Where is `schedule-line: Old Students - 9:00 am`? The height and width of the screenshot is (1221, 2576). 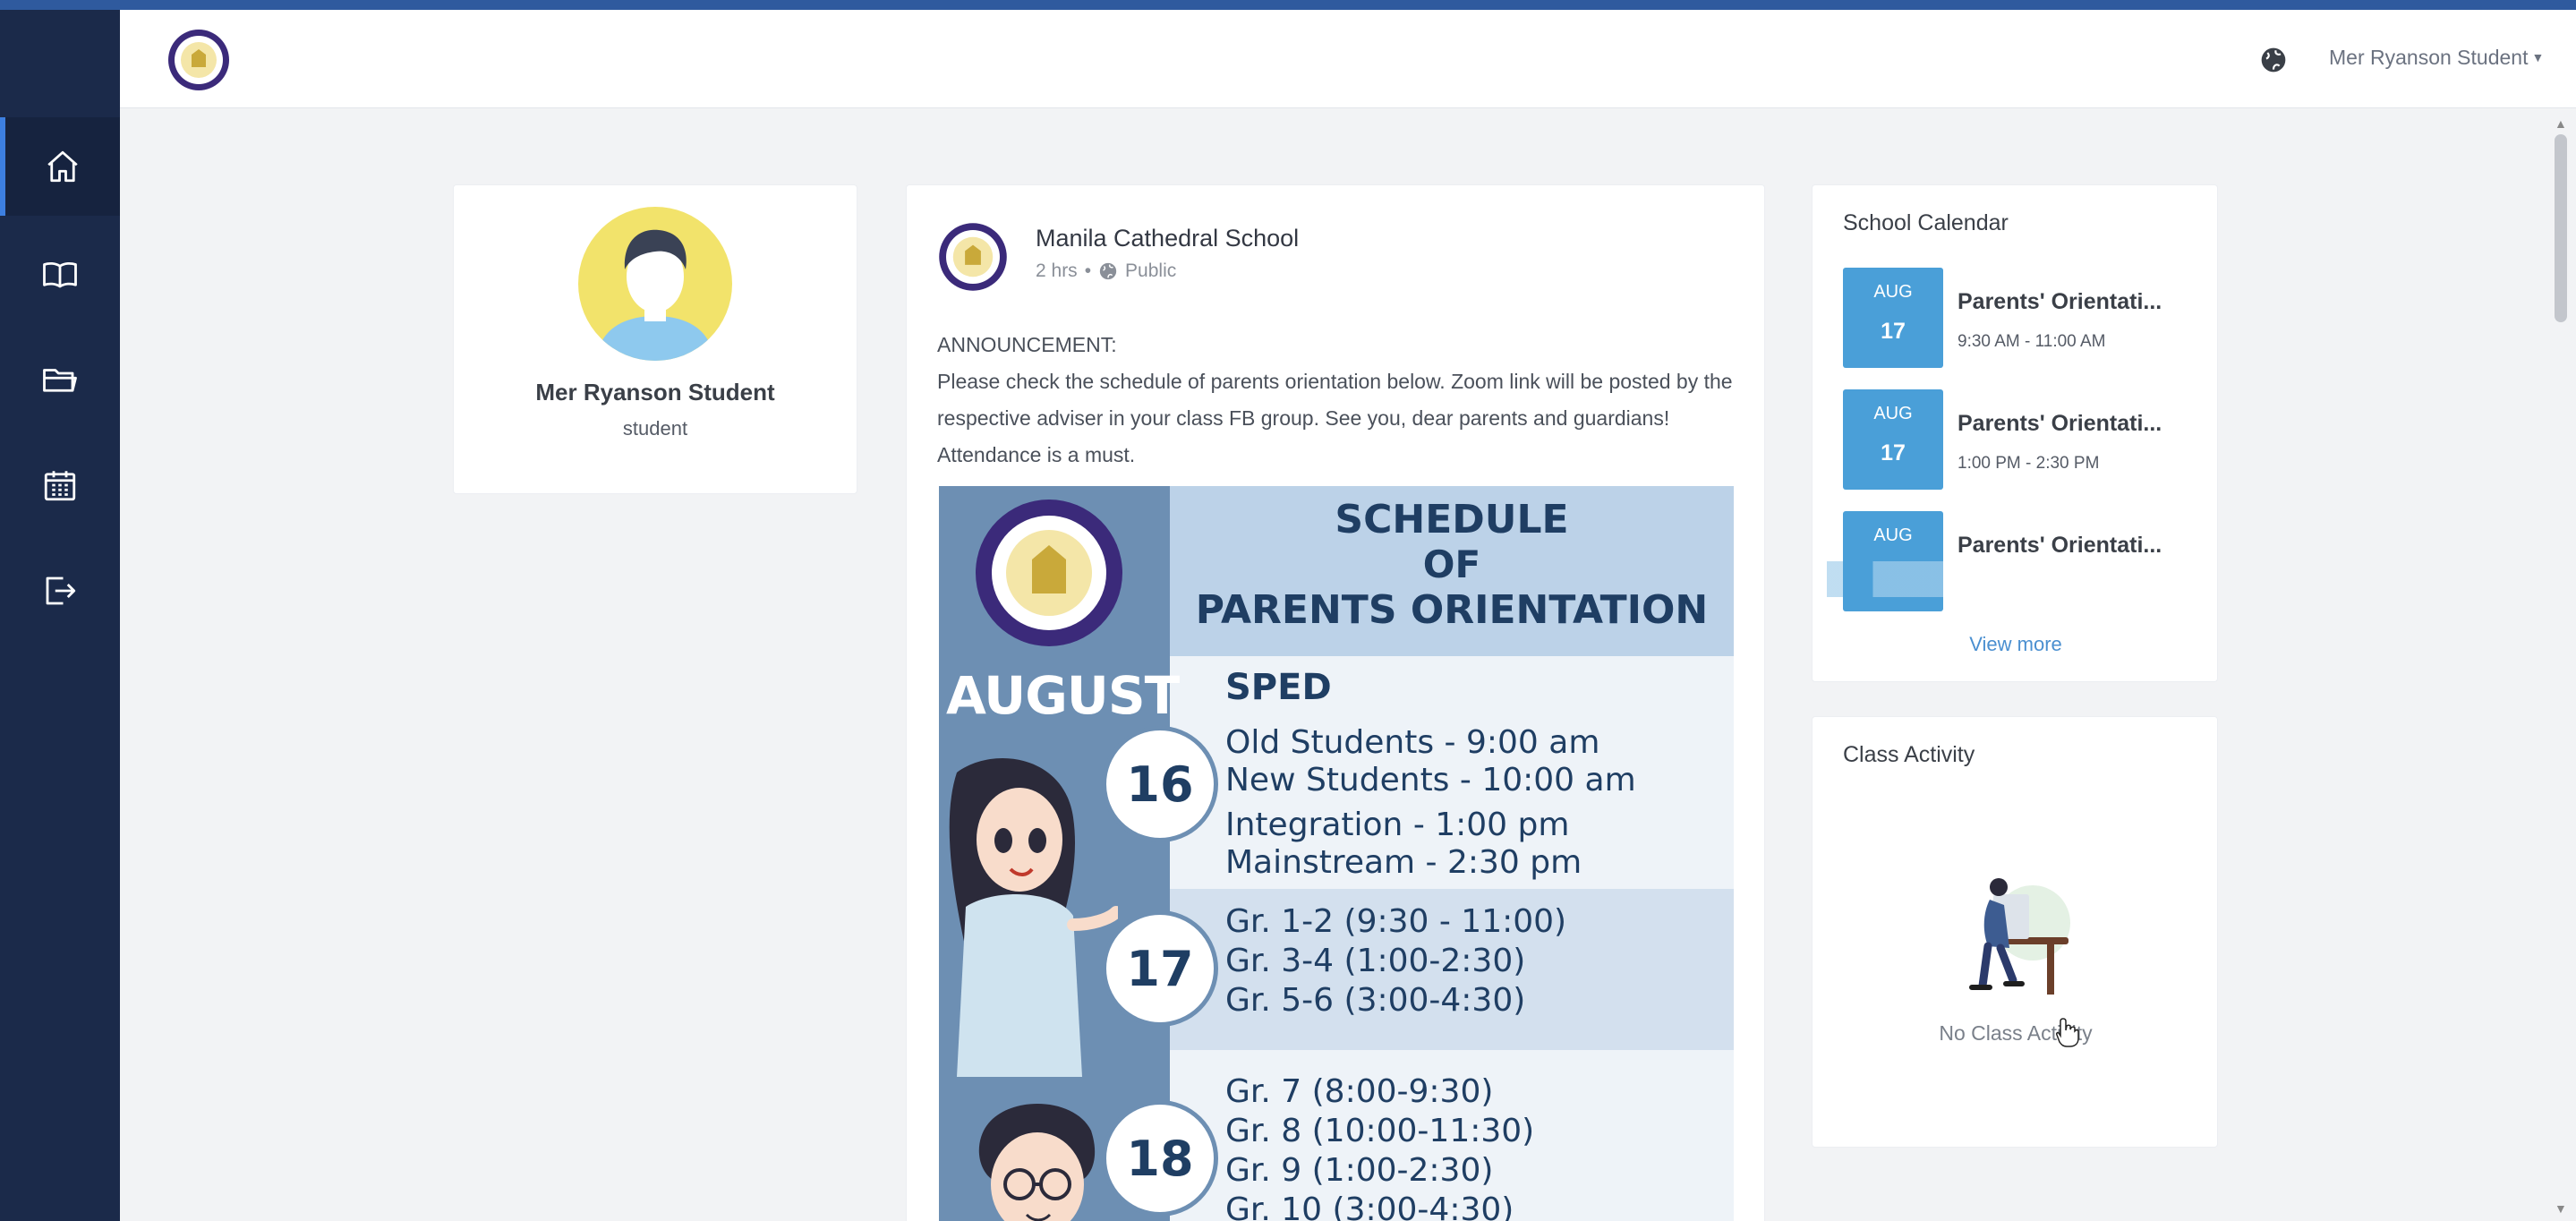
schedule-line: Old Students - 9:00 am is located at coordinates (1412, 742).